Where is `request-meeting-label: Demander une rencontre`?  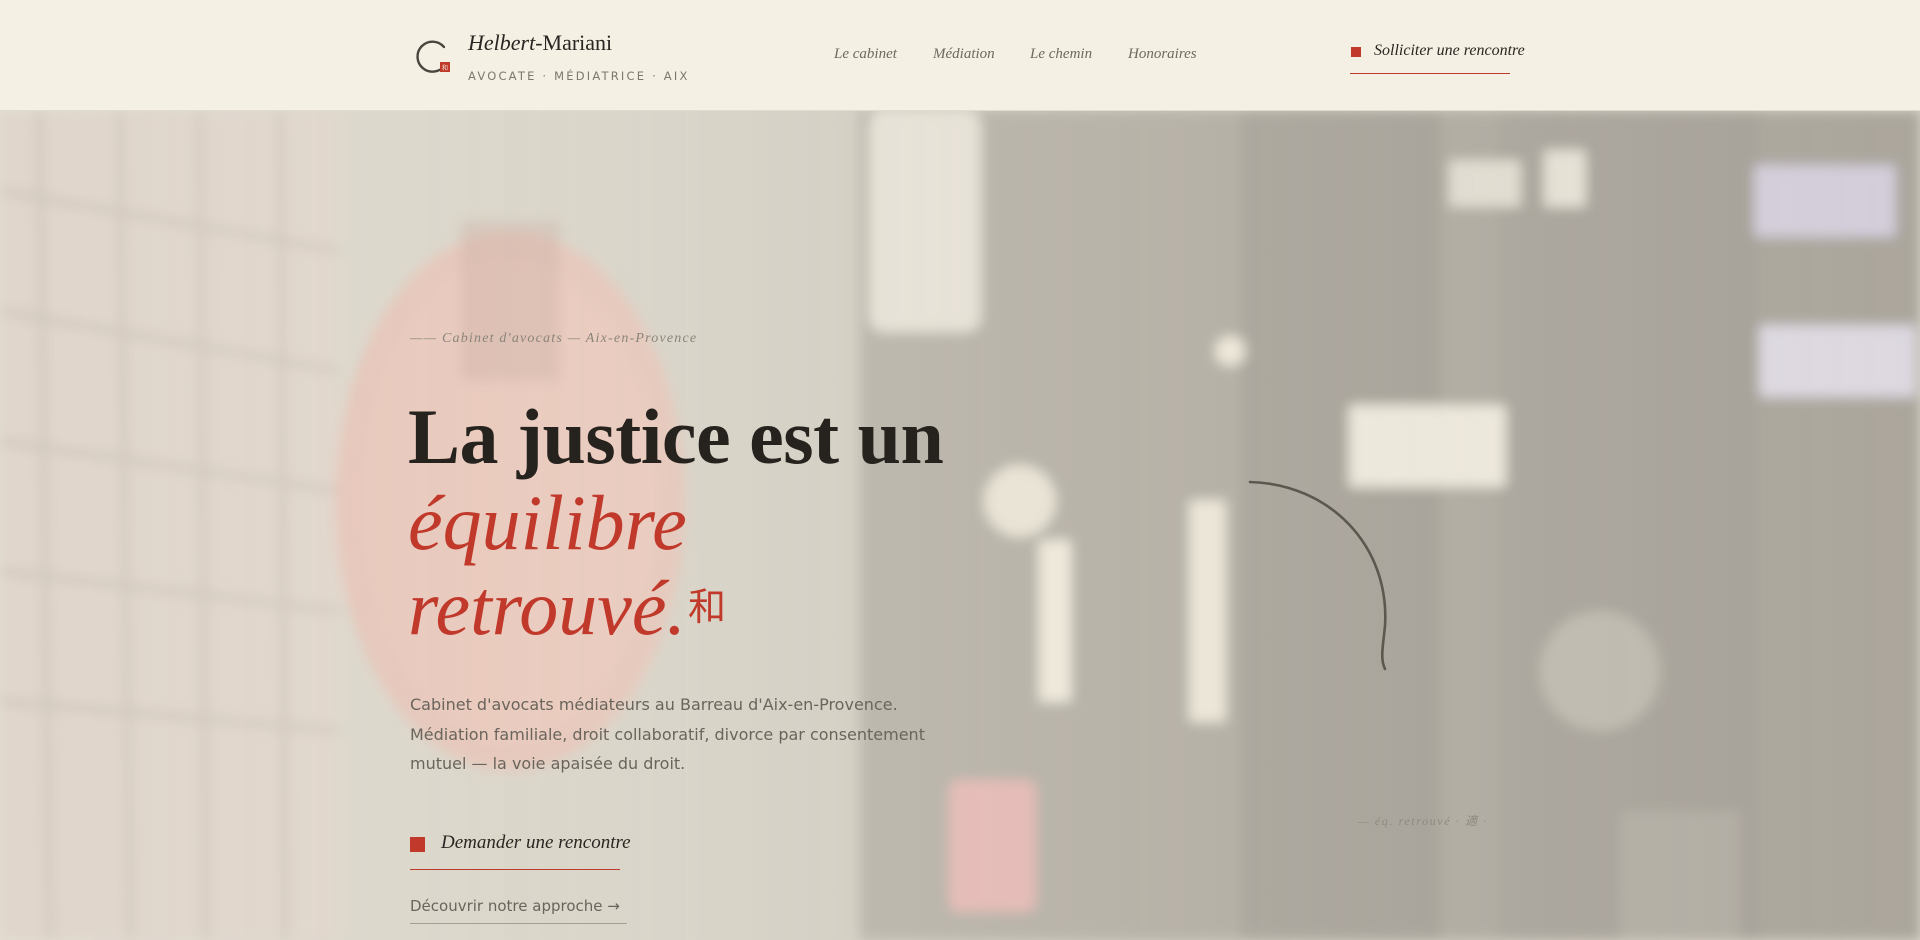
request-meeting-label: Demander une rencontre is located at coordinates (536, 842).